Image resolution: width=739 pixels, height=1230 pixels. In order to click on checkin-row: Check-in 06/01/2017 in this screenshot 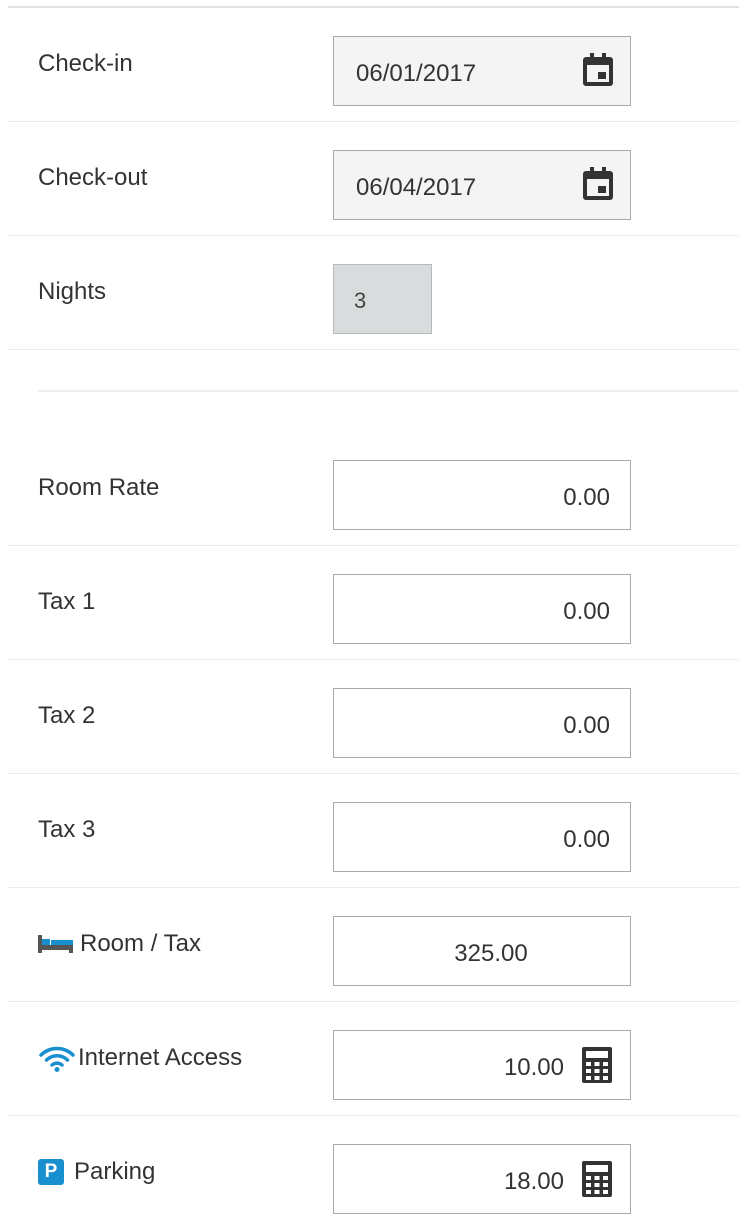, I will do `click(369, 65)`.